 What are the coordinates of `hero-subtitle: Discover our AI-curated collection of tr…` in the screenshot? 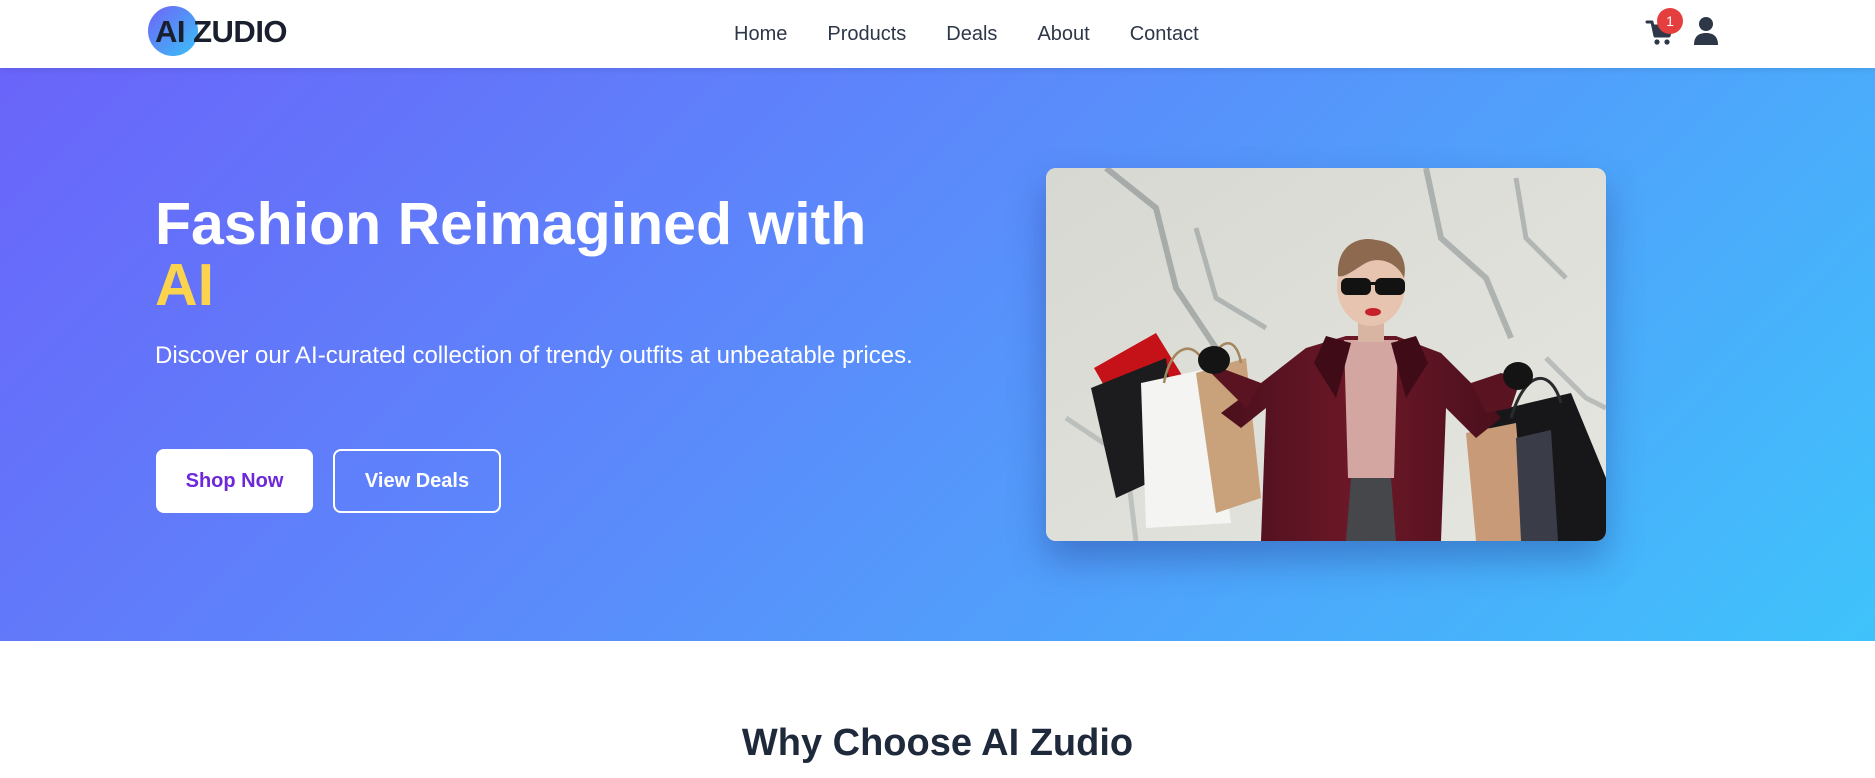 It's located at (534, 355).